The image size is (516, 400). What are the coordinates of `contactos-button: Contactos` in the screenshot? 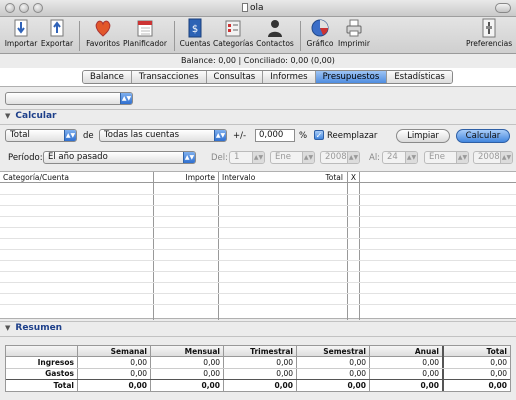 It's located at (275, 33).